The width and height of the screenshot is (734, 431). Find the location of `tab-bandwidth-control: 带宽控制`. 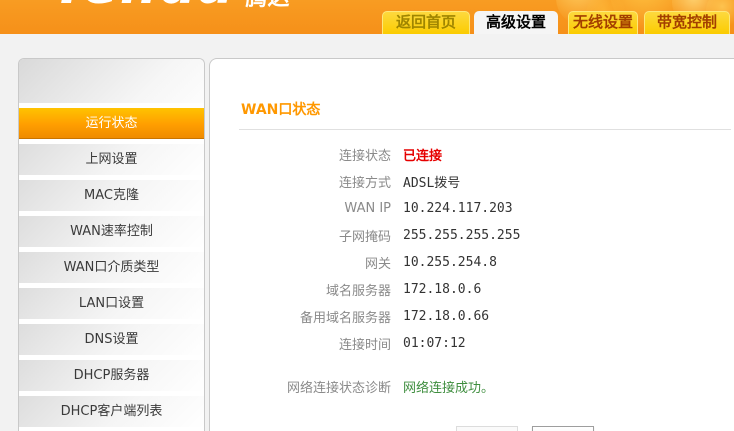

tab-bandwidth-control: 带宽控制 is located at coordinates (687, 22).